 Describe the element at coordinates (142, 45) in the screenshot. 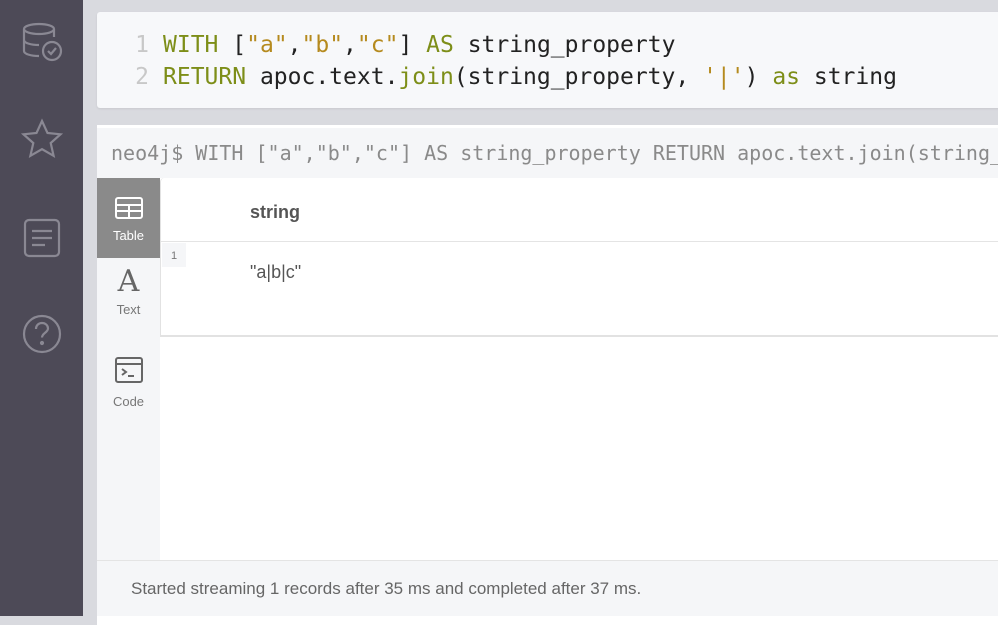

I see `line-number: 1` at that location.